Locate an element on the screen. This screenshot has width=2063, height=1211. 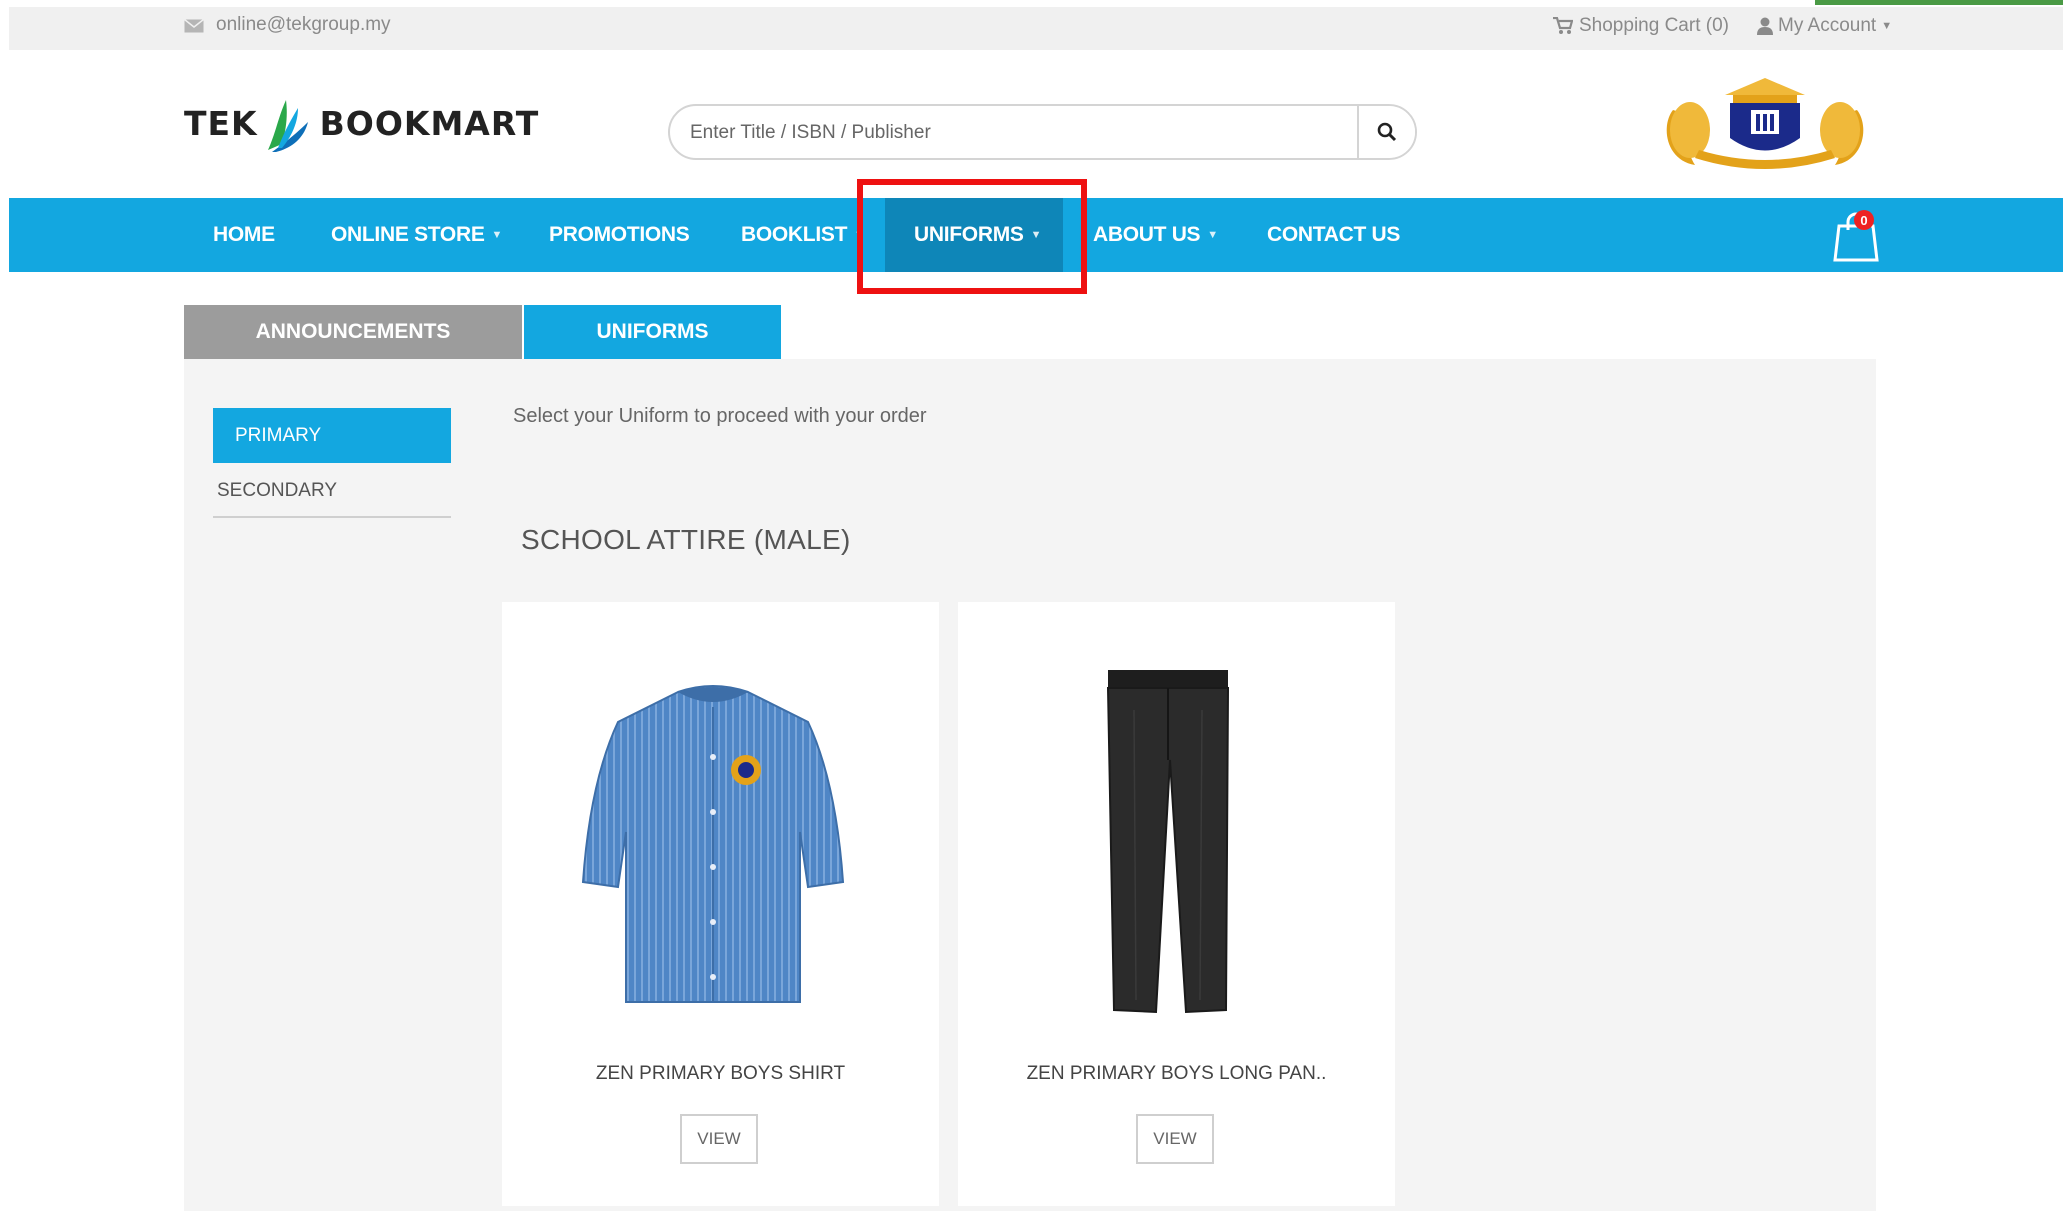
sidebar-item-label: PRIMARY is located at coordinates (278, 435).